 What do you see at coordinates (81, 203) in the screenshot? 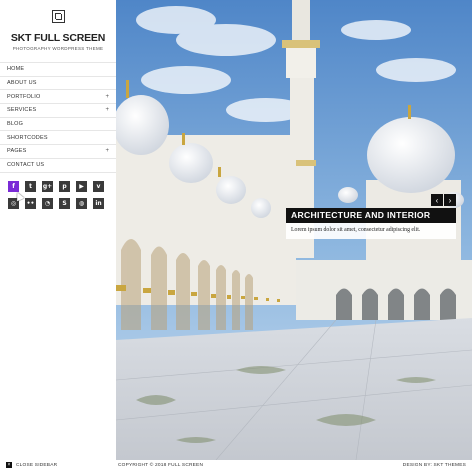
I see `dribbble-icon: ◍` at bounding box center [81, 203].